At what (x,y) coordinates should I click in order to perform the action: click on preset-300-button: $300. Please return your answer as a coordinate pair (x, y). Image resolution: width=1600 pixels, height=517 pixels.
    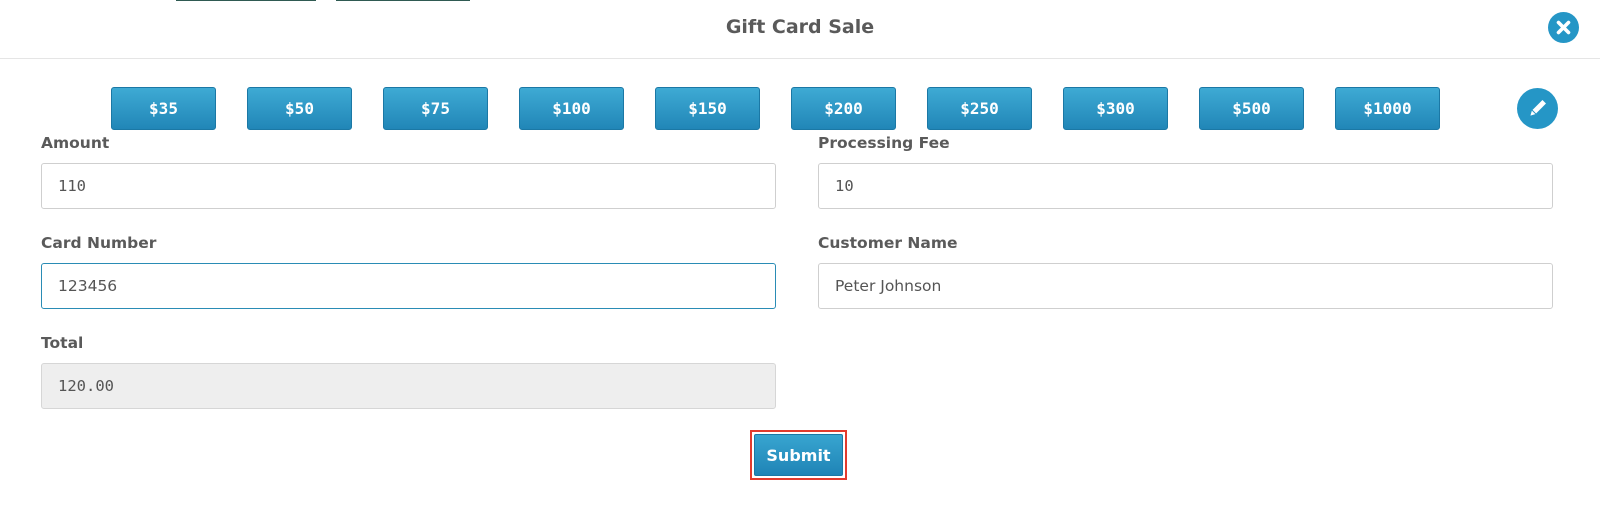
    Looking at the image, I should click on (1115, 108).